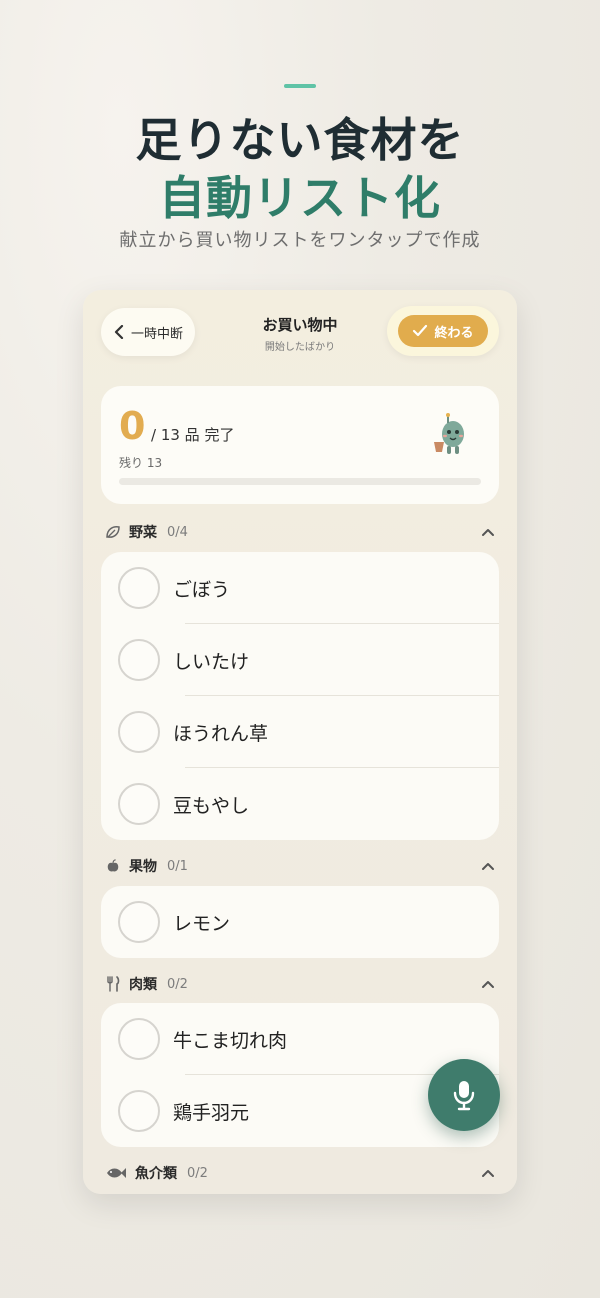  What do you see at coordinates (113, 984) in the screenshot?
I see `fork-knife-icon` at bounding box center [113, 984].